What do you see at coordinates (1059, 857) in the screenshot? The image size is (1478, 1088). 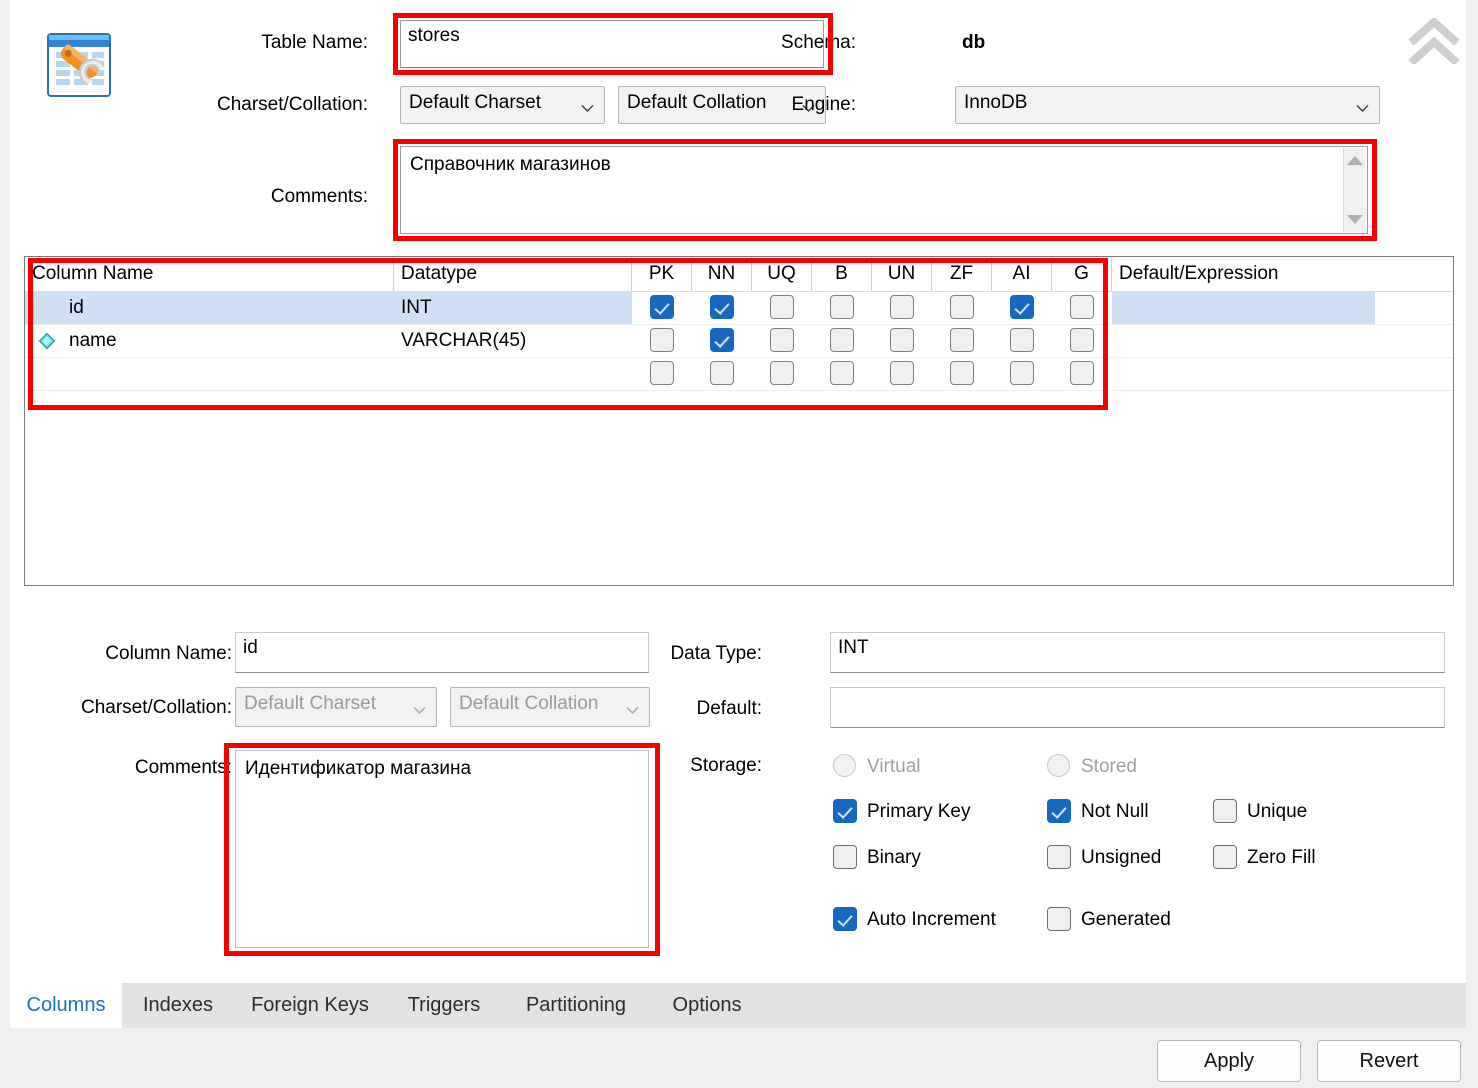 I see `unsigned-checkbox` at bounding box center [1059, 857].